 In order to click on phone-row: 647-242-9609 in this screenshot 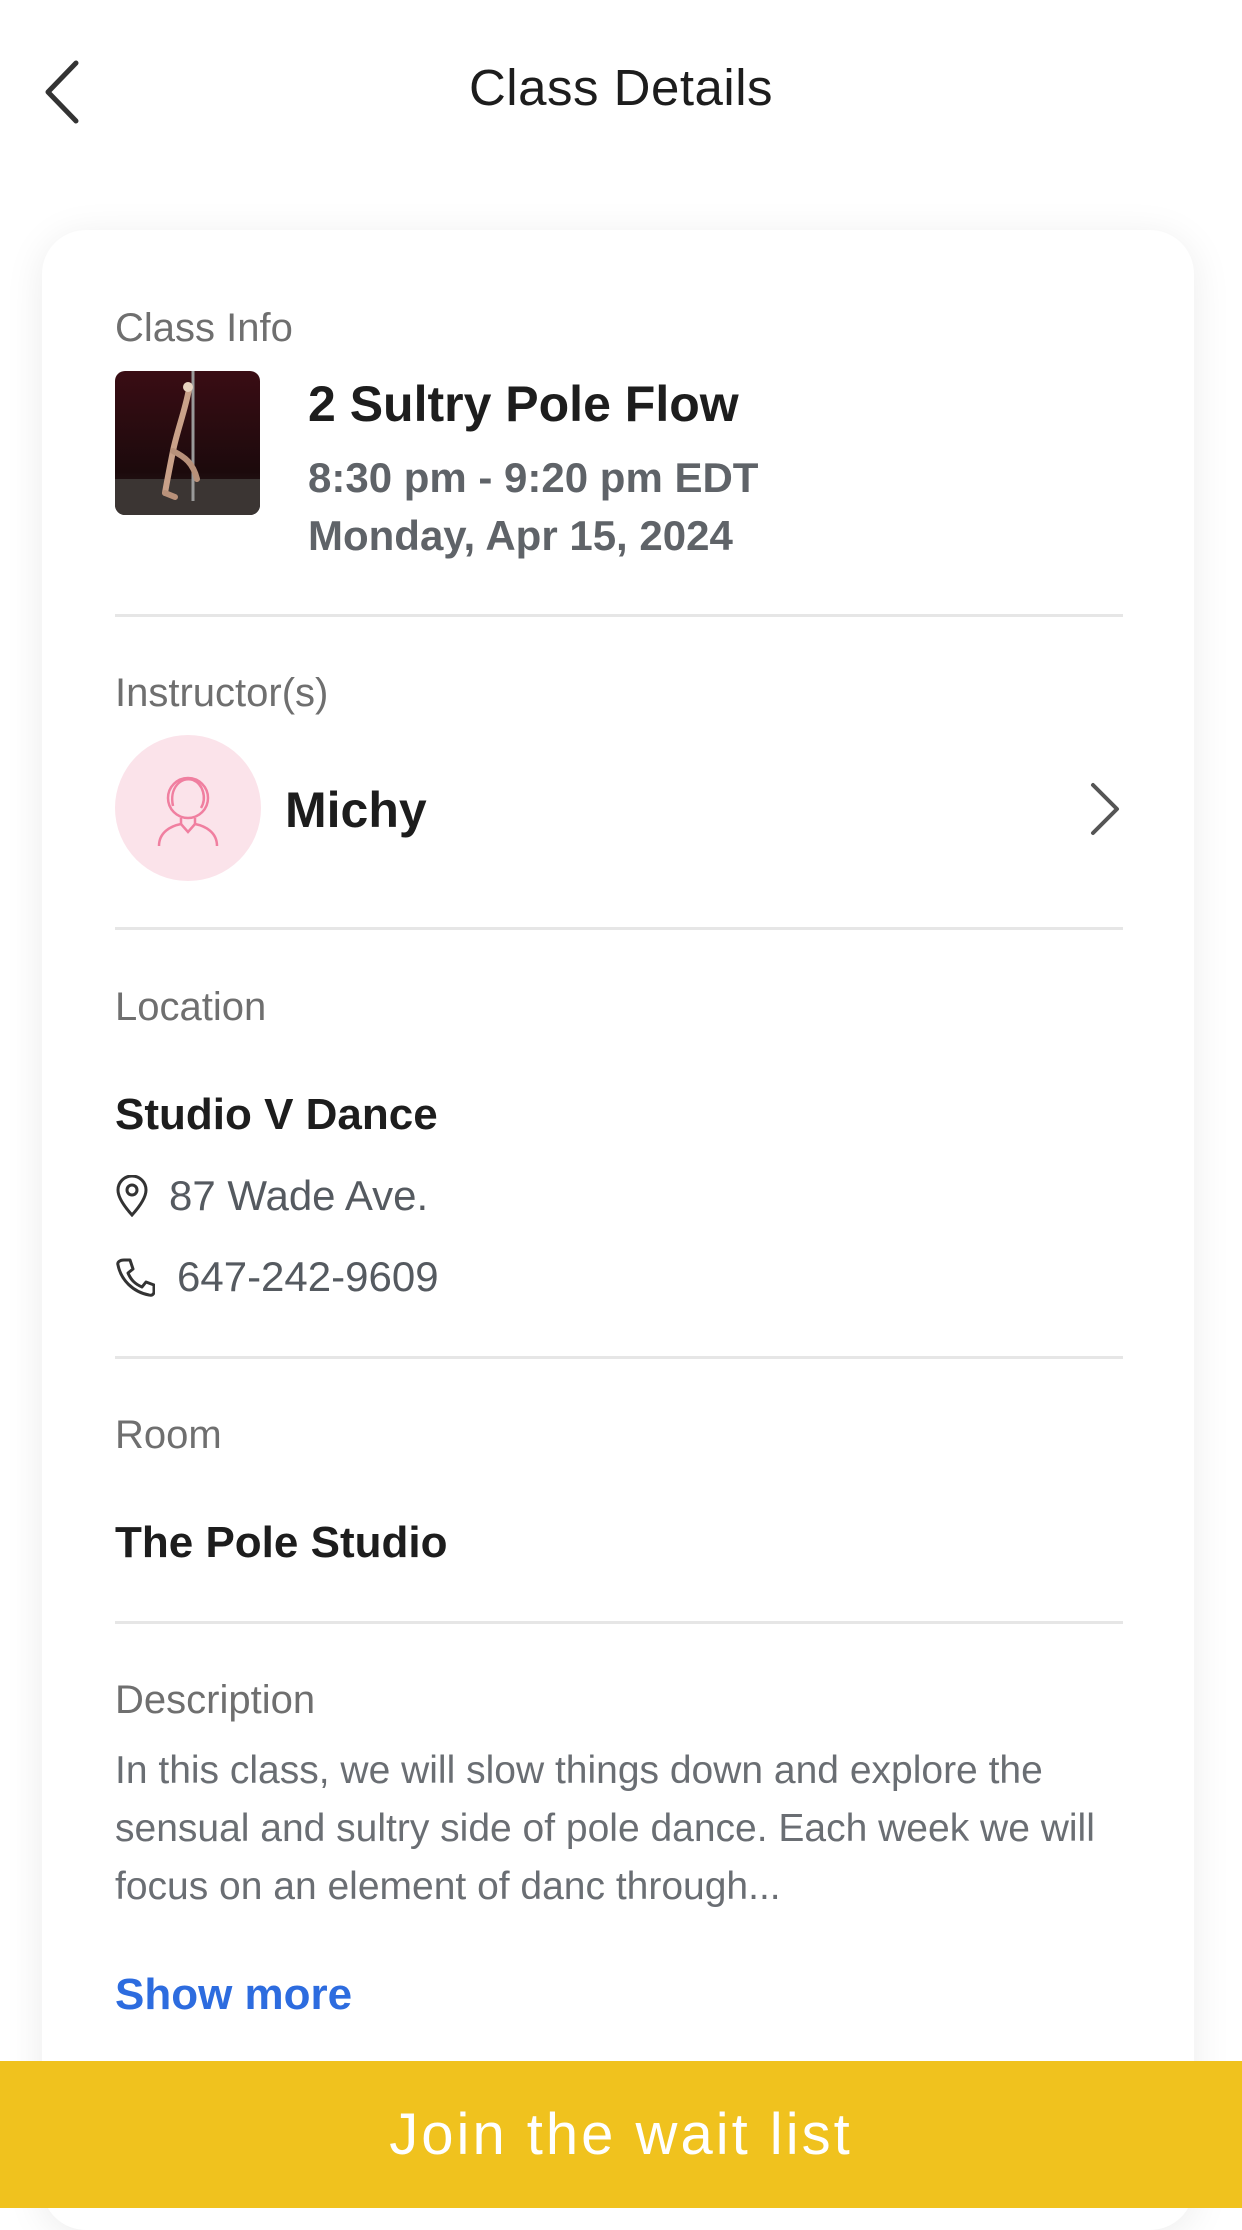, I will do `click(277, 1277)`.